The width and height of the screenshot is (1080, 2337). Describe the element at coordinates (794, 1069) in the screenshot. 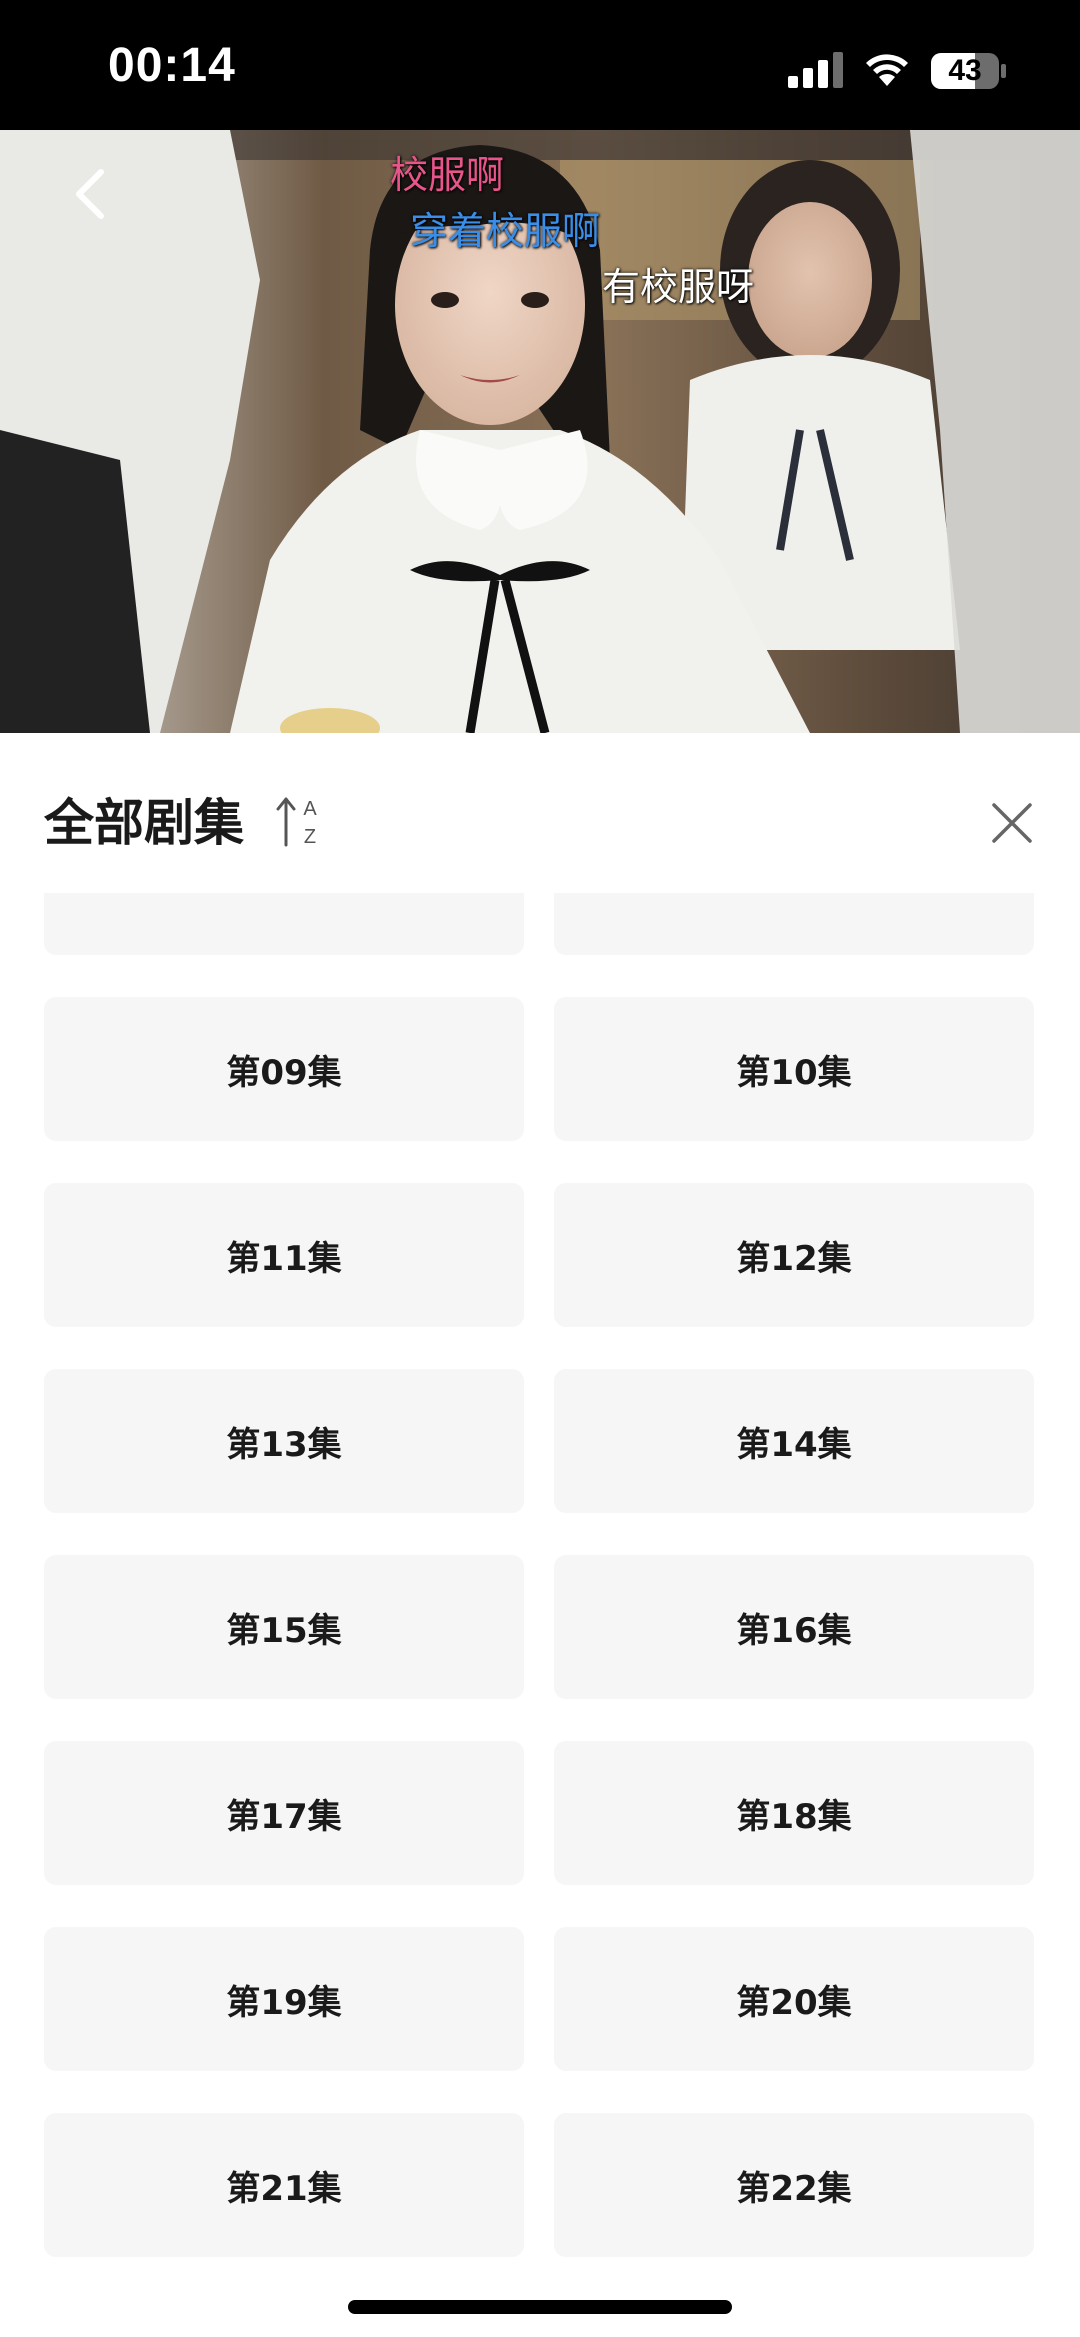

I see `episode-item: 第10集` at that location.